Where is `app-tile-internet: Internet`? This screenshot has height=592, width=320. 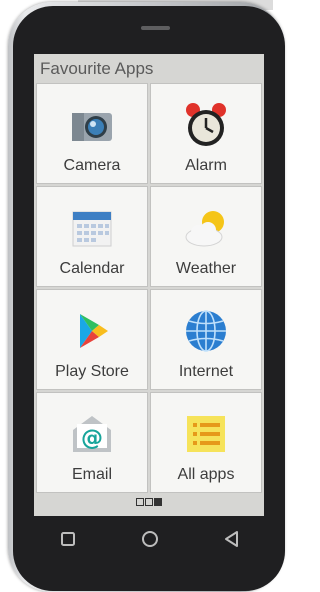
app-tile-internet: Internet is located at coordinates (206, 339).